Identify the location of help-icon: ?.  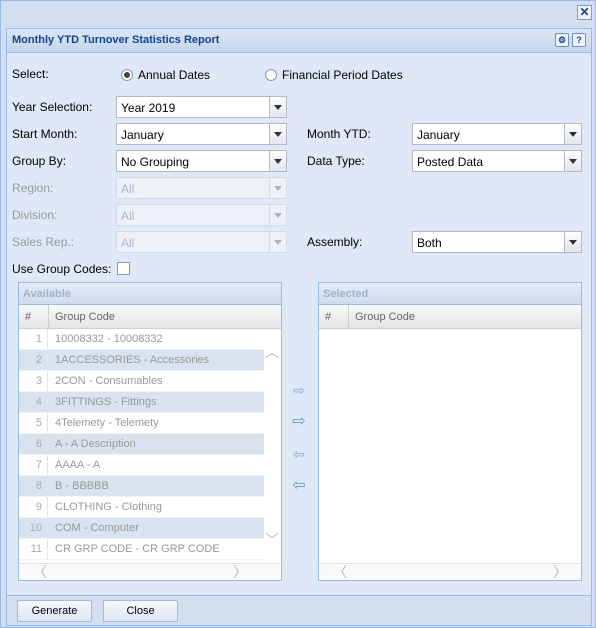
(579, 40).